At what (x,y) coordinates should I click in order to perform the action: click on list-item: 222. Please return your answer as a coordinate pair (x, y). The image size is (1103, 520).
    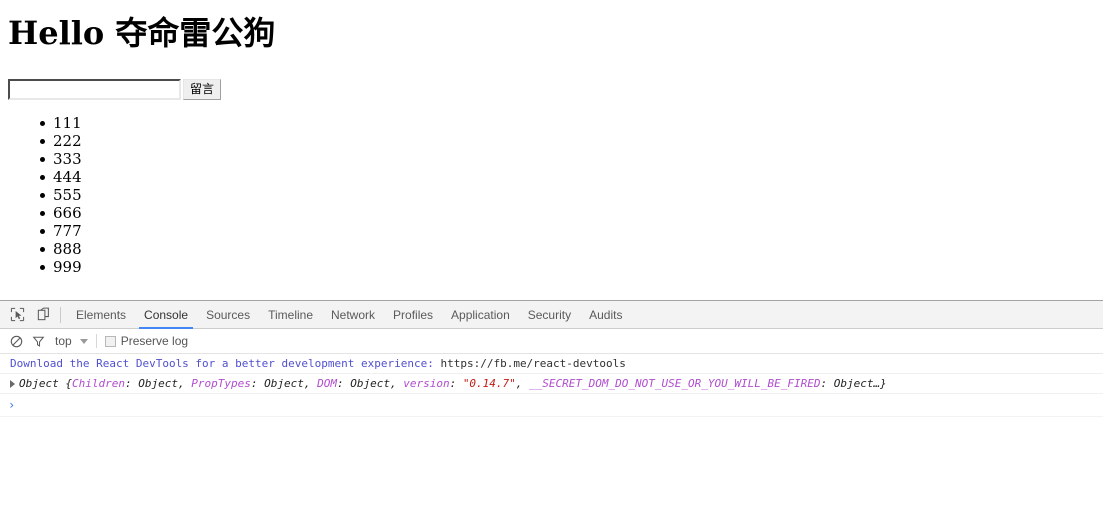
    Looking at the image, I should click on (61, 141).